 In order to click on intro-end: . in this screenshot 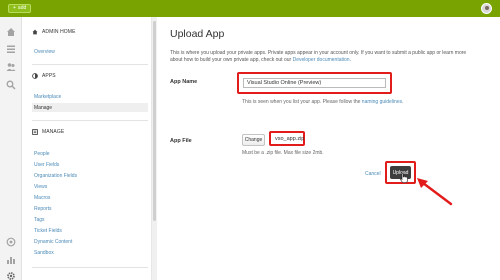, I will do `click(350, 60)`.